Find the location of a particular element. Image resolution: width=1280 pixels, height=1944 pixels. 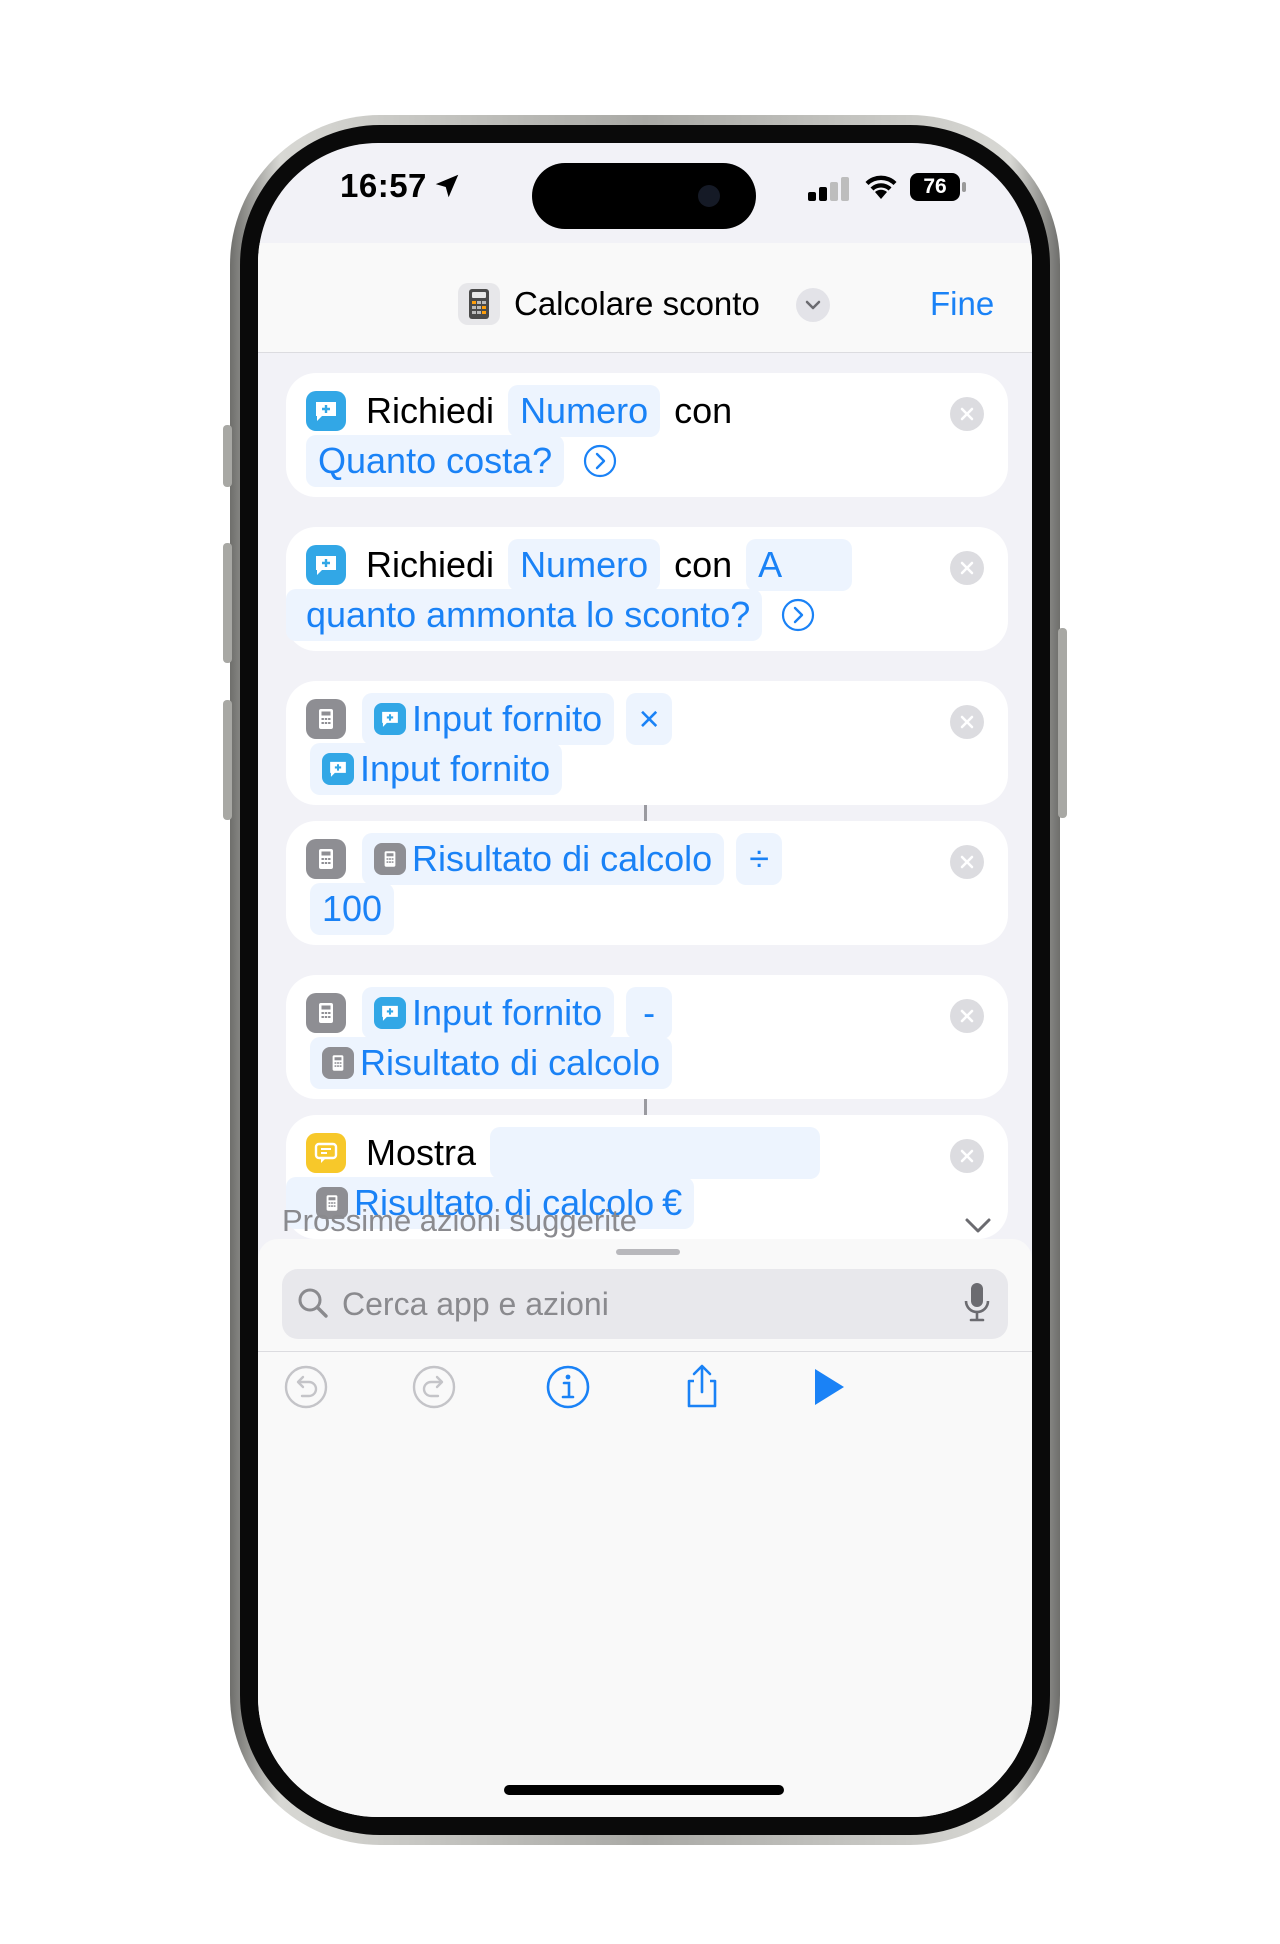

currency-suffix: € is located at coordinates (672, 1202).